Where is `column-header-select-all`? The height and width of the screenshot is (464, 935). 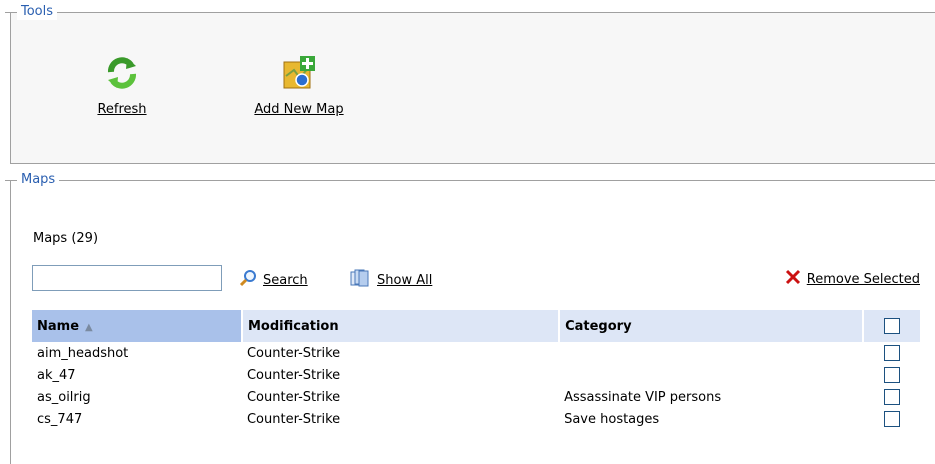 column-header-select-all is located at coordinates (892, 326).